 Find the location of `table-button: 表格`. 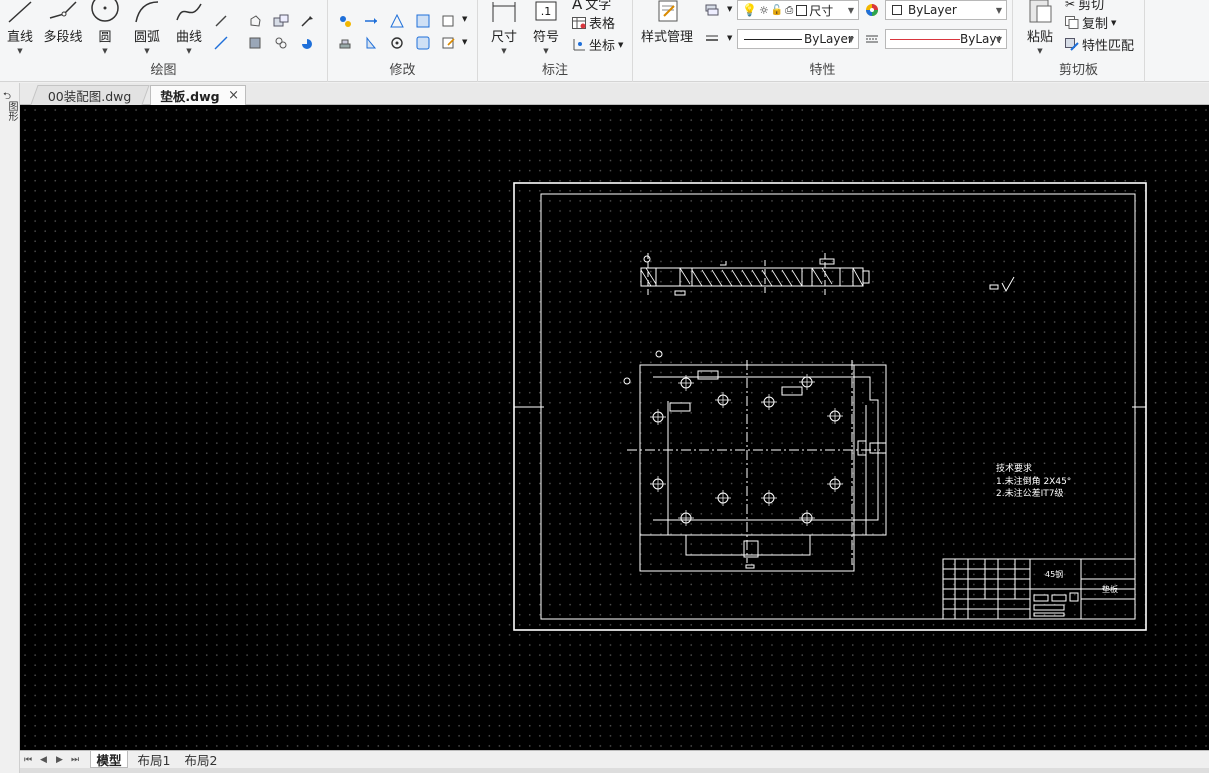

table-button: 表格 is located at coordinates (593, 22).